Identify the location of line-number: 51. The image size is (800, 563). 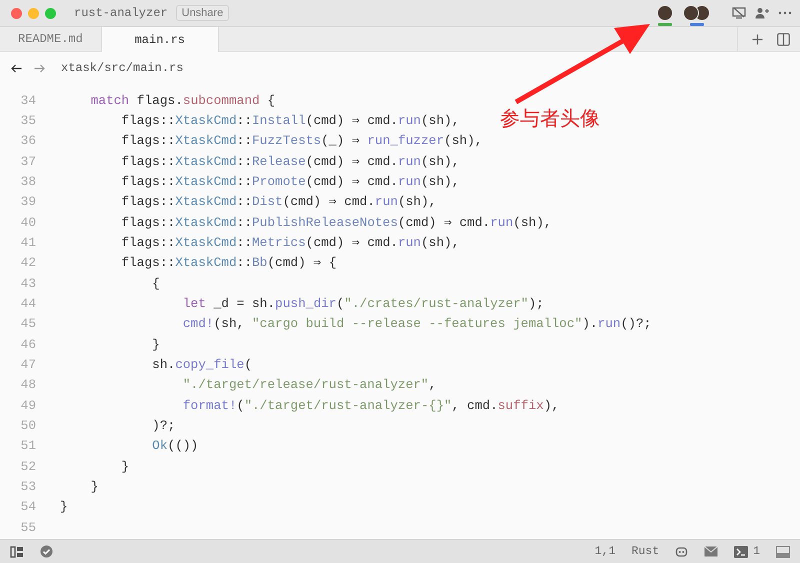
(28, 446).